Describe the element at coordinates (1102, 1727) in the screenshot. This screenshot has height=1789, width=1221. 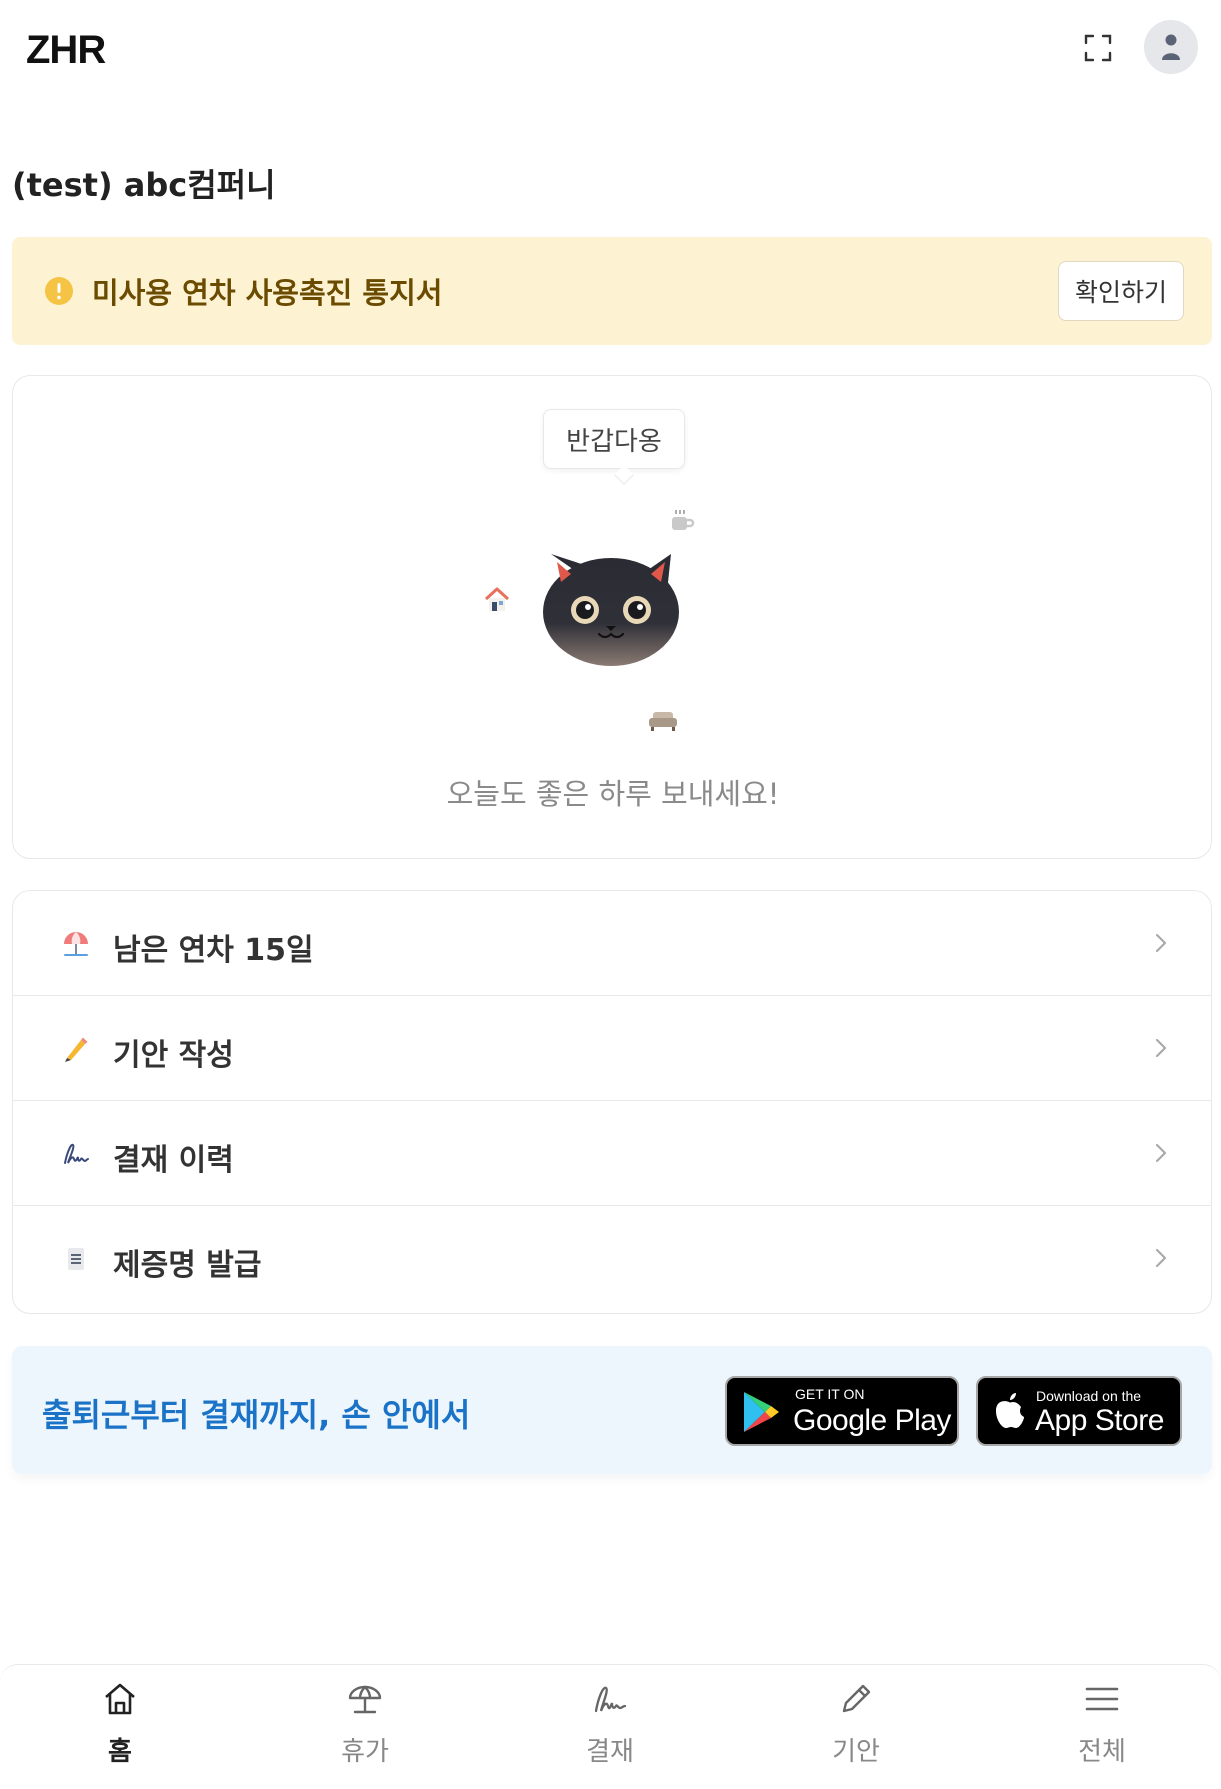
I see `nav-tab-all: 전체` at that location.